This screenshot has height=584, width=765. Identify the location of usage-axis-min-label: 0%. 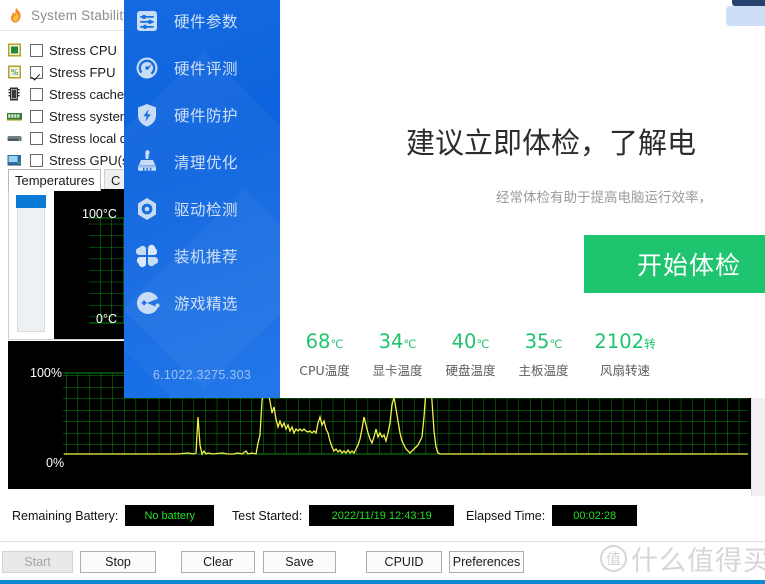
(55, 463).